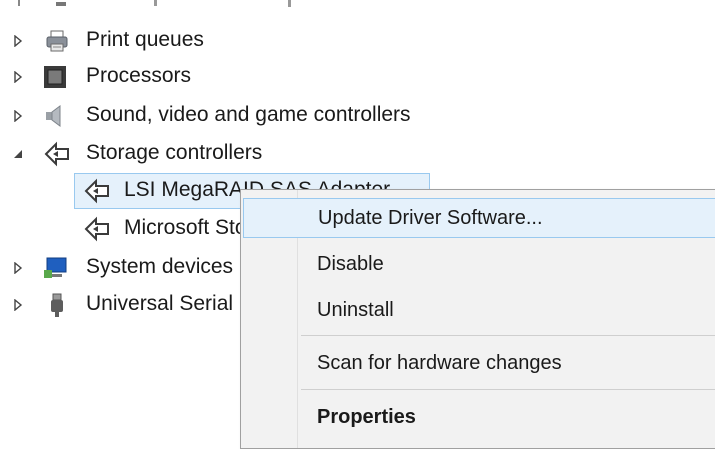  What do you see at coordinates (248, 114) in the screenshot?
I see `tree-item-label: Sound, video and game controllers` at bounding box center [248, 114].